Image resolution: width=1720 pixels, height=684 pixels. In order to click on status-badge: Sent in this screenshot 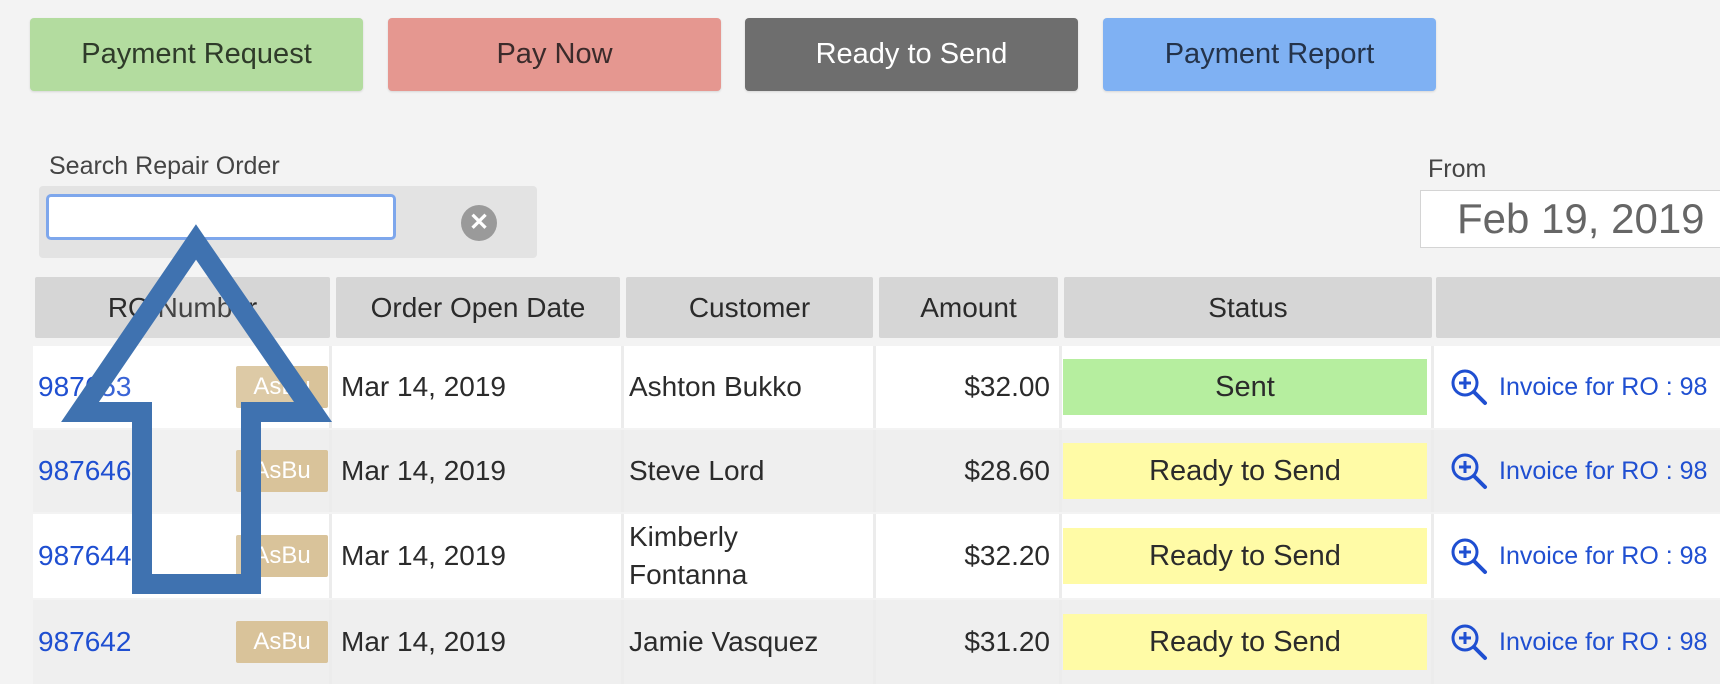, I will do `click(1245, 387)`.